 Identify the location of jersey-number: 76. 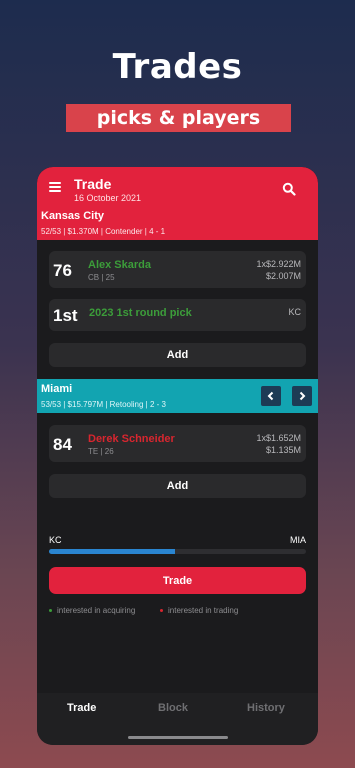
(62, 270).